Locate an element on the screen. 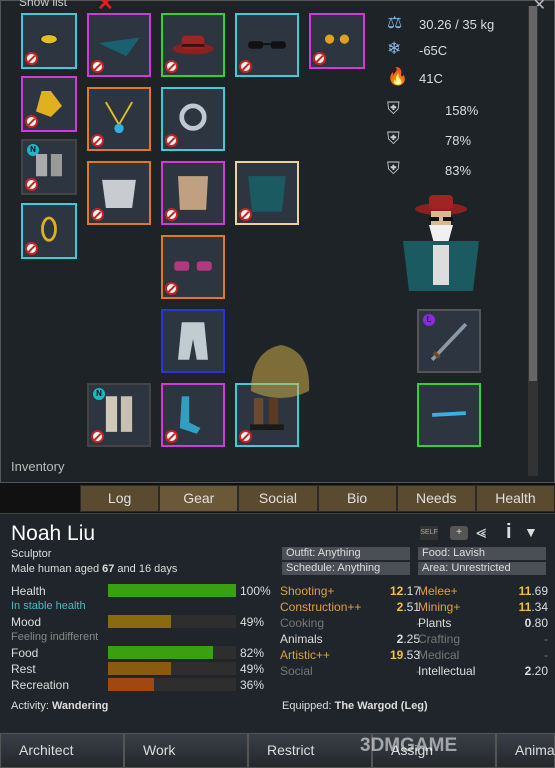  need-pct-food: 82% is located at coordinates (252, 653).